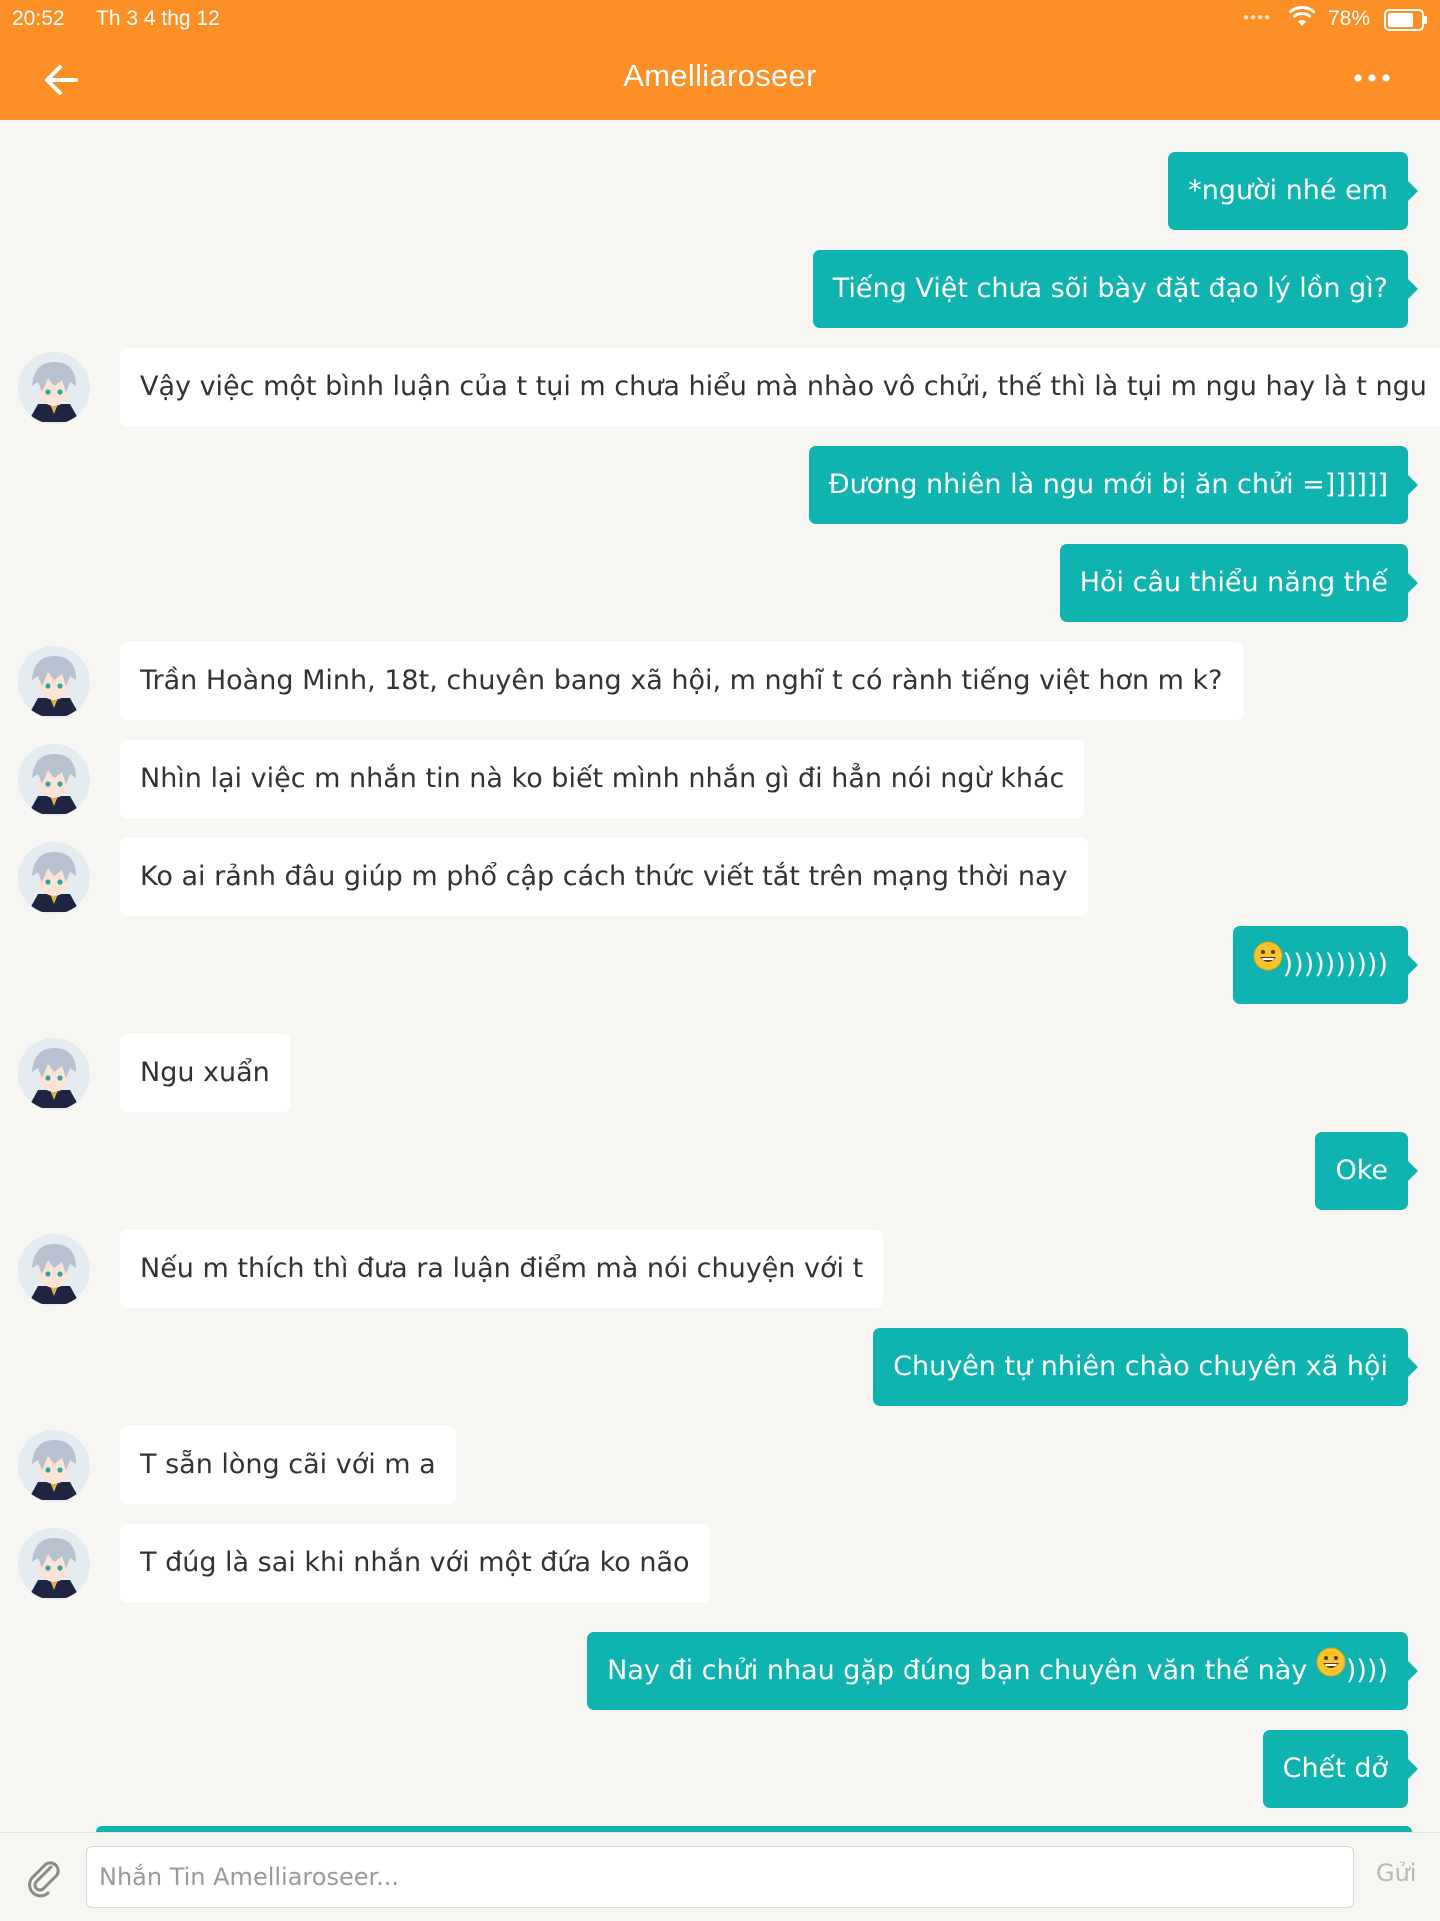 This screenshot has width=1440, height=1921. I want to click on message-bubble: Chuyên tự nhiên chào chuyên xã hội, so click(1145, 1367).